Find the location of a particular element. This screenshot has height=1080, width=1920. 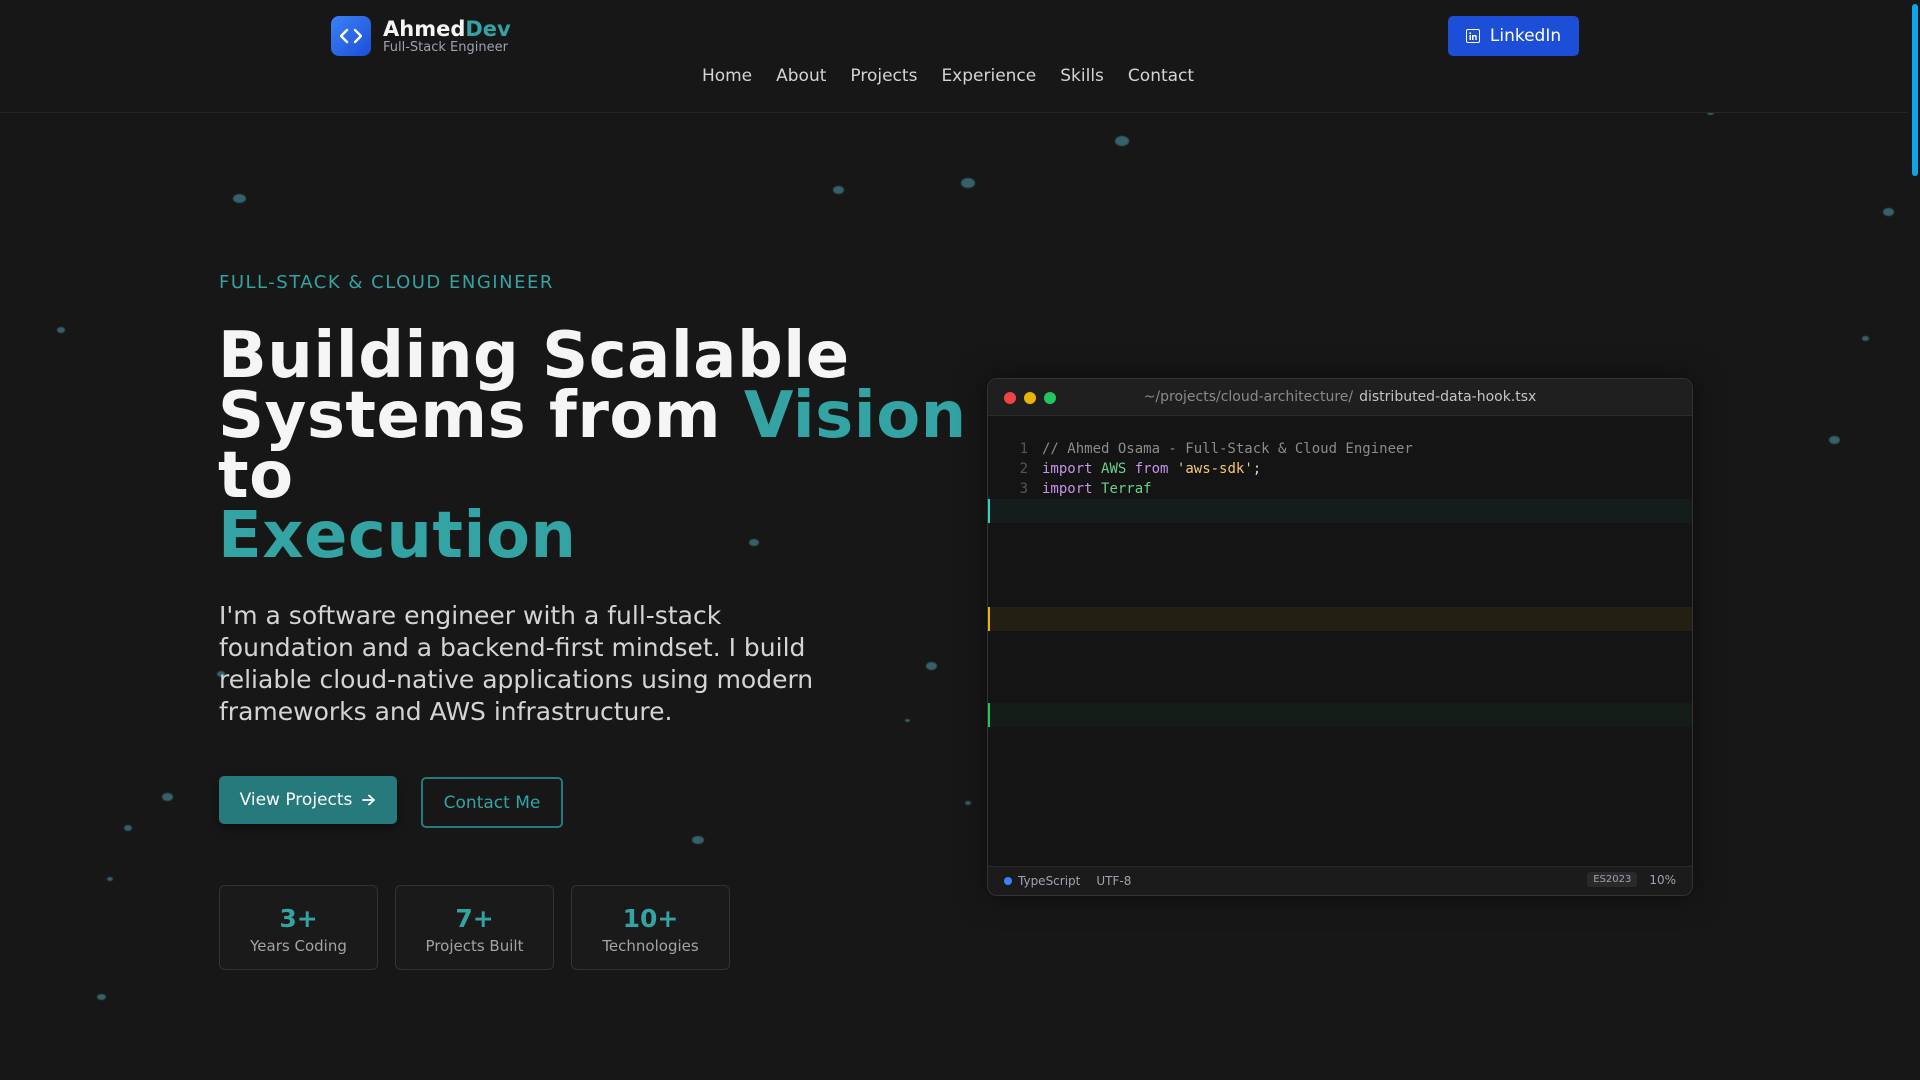

status-target-badge: ES2023 is located at coordinates (1612, 879).